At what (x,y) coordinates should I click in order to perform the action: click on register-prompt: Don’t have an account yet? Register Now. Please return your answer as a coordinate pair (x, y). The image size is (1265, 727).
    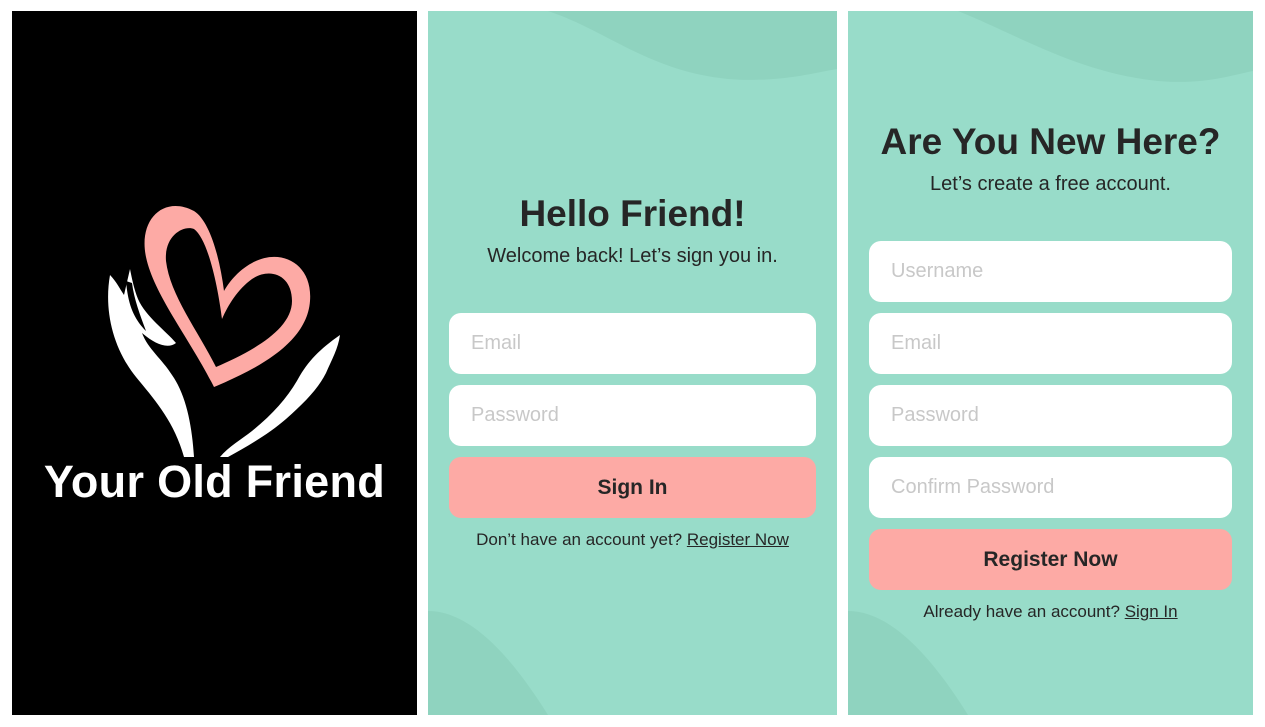
    Looking at the image, I should click on (632, 540).